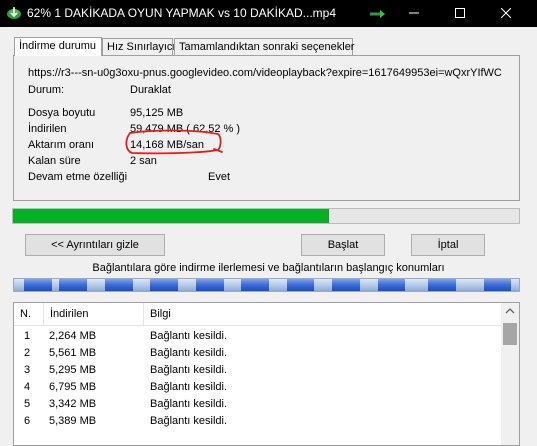  What do you see at coordinates (257, 387) in the screenshot?
I see `table-row: 4 6,795 MB Bağlantı kesildi.` at bounding box center [257, 387].